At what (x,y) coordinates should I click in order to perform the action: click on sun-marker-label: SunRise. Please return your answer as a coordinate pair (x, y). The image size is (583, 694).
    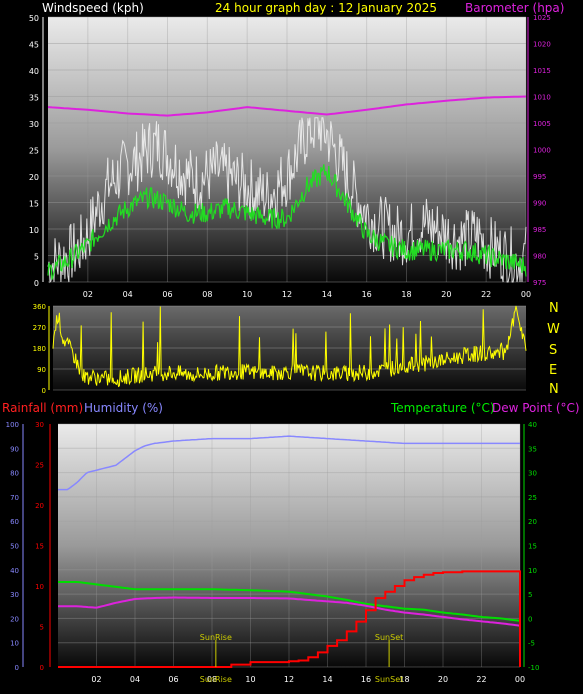
    Looking at the image, I should click on (216, 637).